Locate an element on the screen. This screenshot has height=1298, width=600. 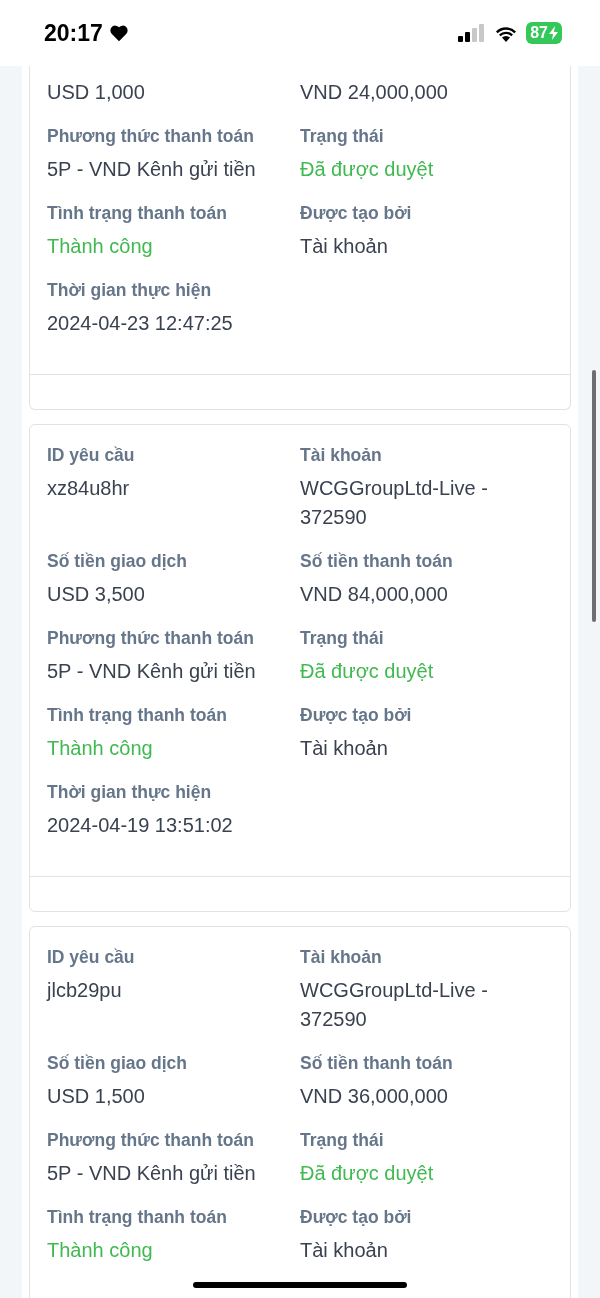
field-value: 2024-04-23 12:47:25 is located at coordinates (140, 323).